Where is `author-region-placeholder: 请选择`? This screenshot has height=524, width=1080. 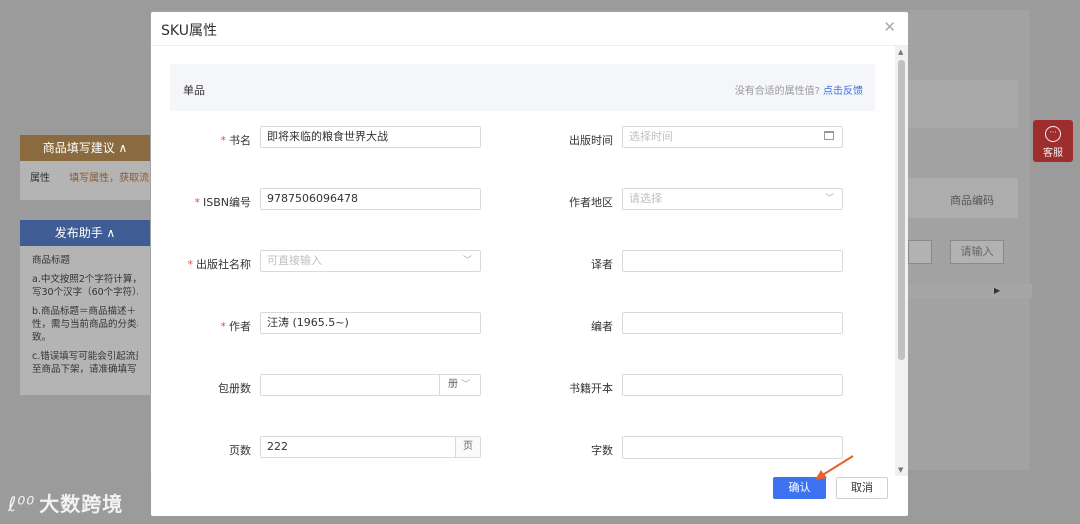 author-region-placeholder: 请选择 is located at coordinates (645, 198).